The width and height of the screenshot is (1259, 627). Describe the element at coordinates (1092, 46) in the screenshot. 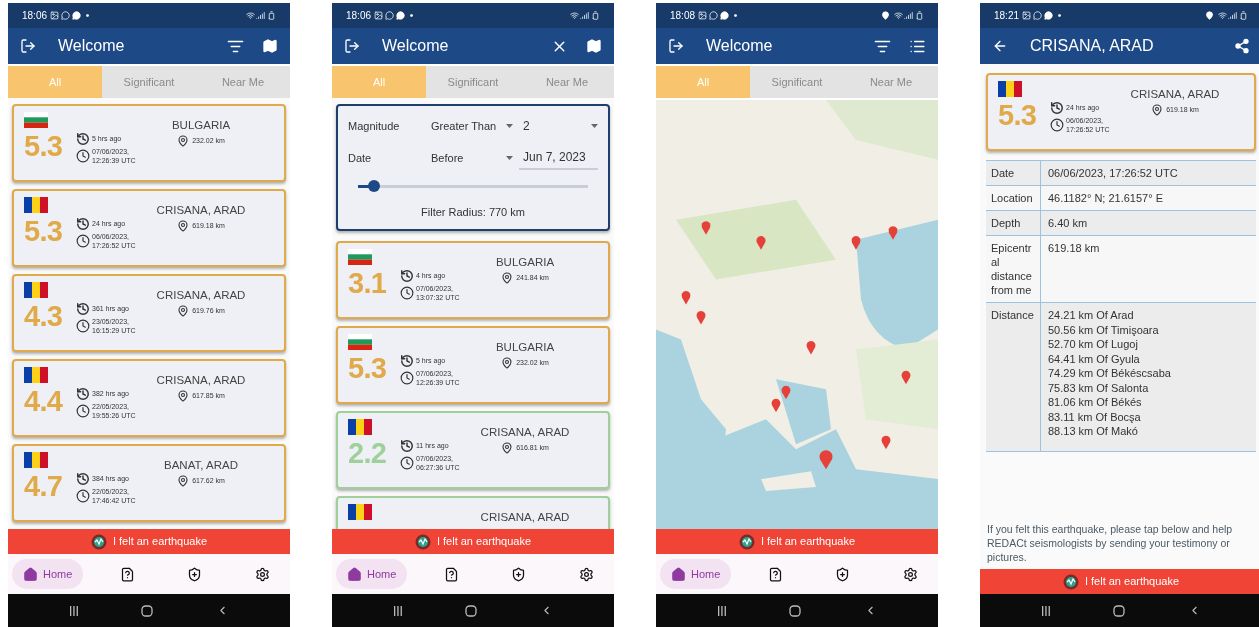

I see `app-title: CRISANA, ARAD` at that location.